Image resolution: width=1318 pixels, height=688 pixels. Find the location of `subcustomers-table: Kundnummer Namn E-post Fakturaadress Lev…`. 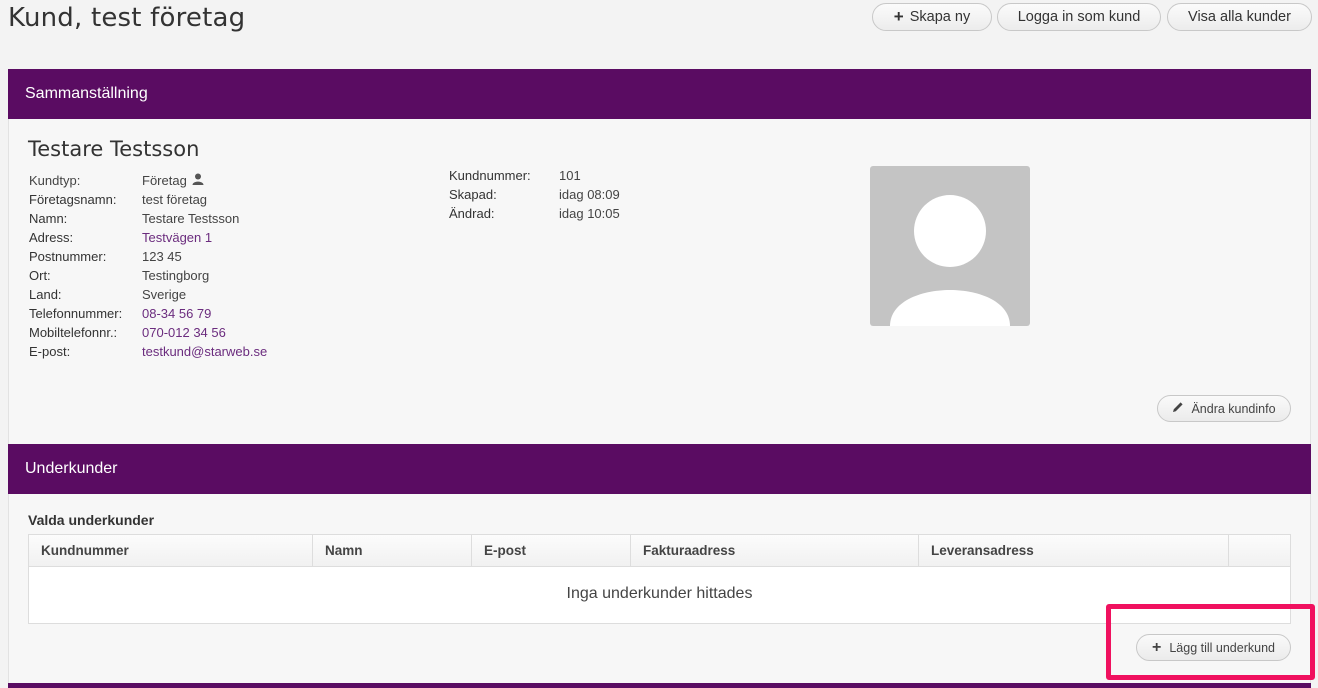

subcustomers-table: Kundnummer Namn E-post Fakturaadress Lev… is located at coordinates (659, 579).